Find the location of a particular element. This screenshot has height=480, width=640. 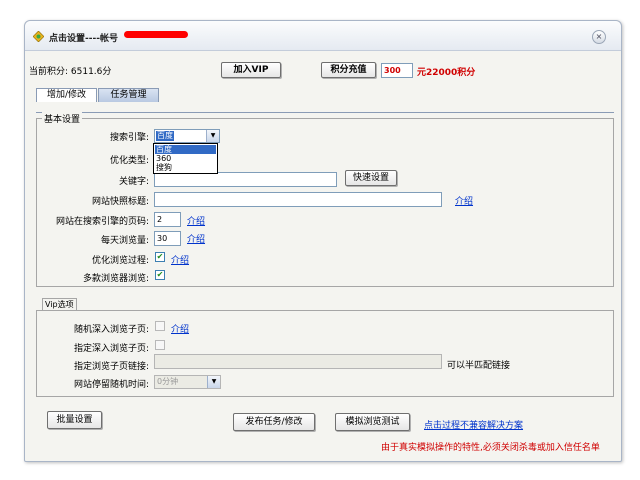

stay-time-select: 0分钟 ▼ is located at coordinates (187, 382).